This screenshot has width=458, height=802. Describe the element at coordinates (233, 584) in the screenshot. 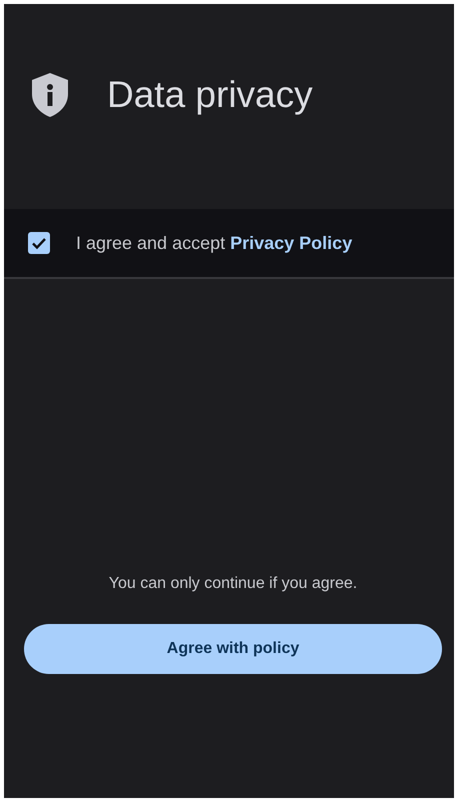

I see `notice-text: You can only continue if you agree.` at that location.